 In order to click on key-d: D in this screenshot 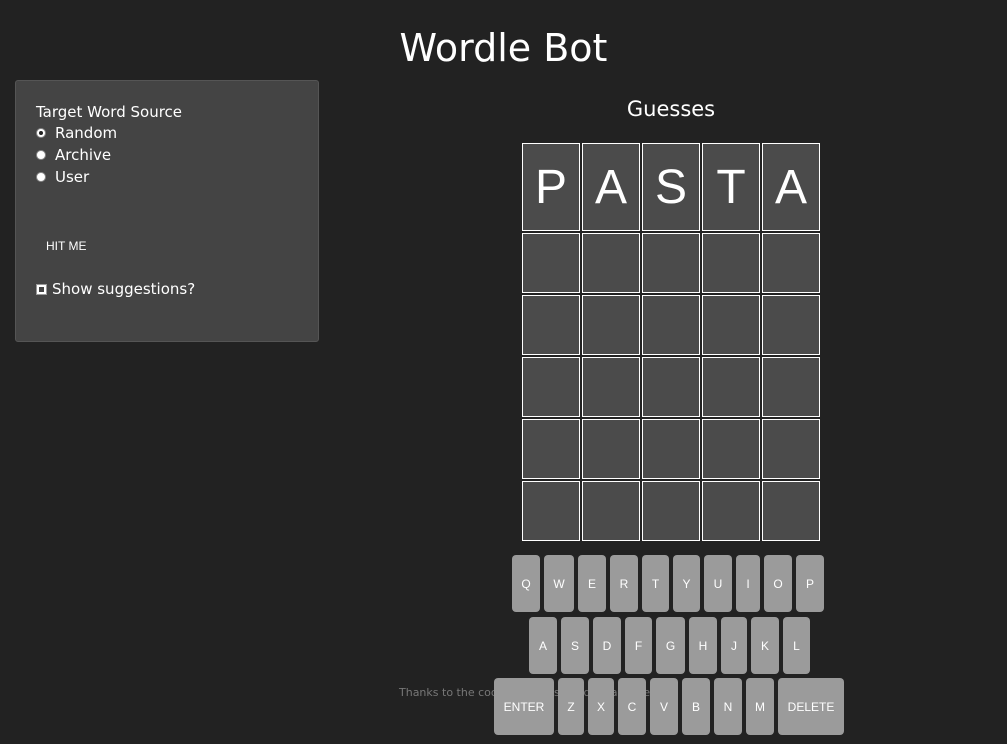, I will do `click(607, 645)`.